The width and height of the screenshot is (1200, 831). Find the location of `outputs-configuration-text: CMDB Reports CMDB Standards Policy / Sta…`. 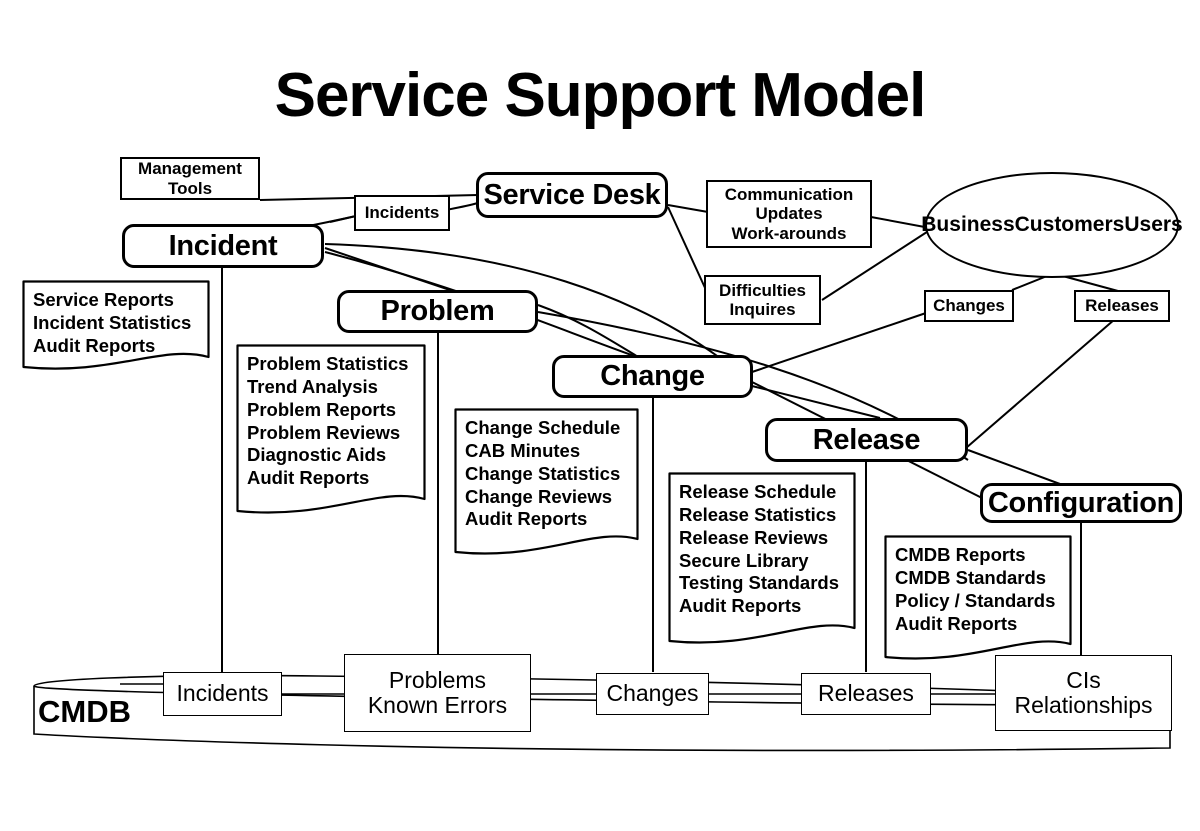

outputs-configuration-text: CMDB Reports CMDB Standards Policy / Sta… is located at coordinates (975, 589).